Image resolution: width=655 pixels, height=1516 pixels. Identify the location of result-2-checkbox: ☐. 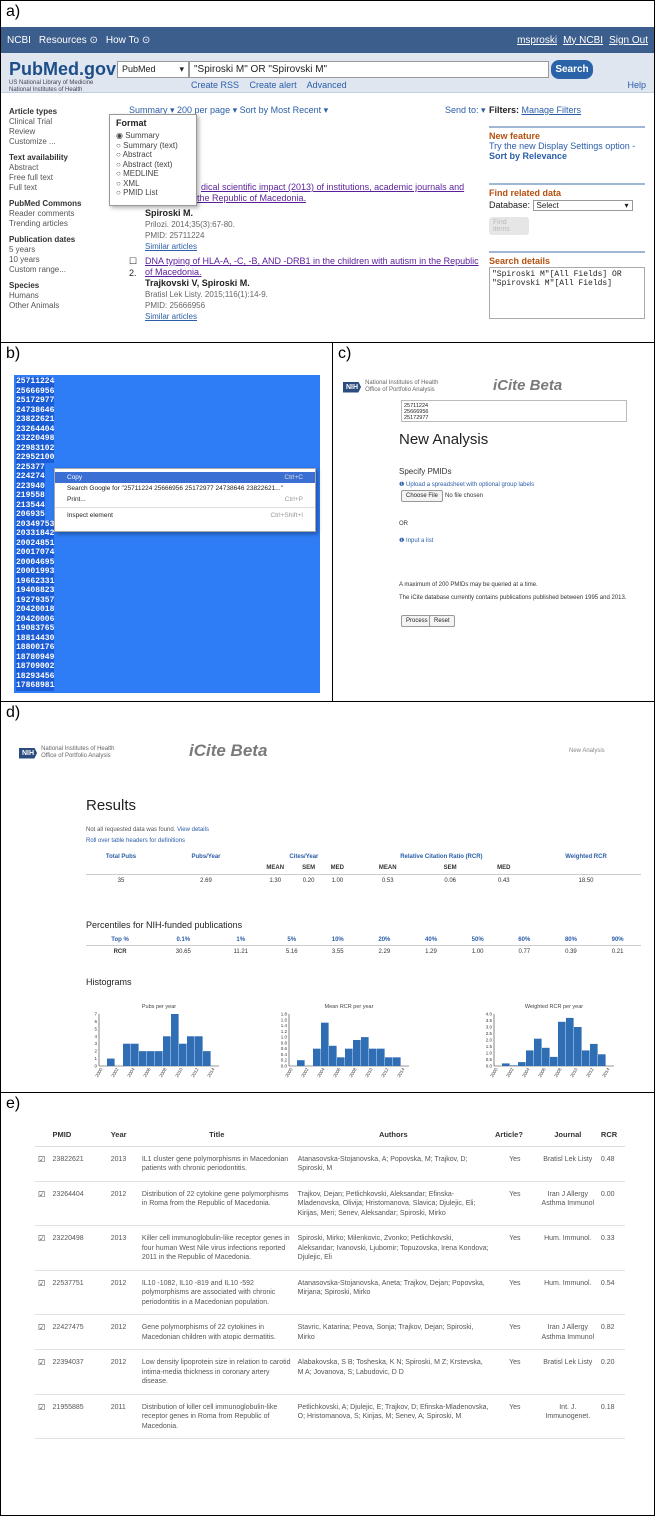
(135, 261).